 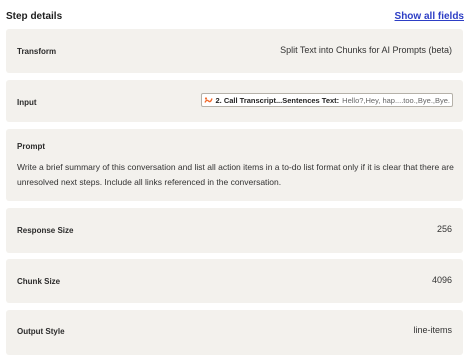 I want to click on transform-label: Transform, so click(x=37, y=51).